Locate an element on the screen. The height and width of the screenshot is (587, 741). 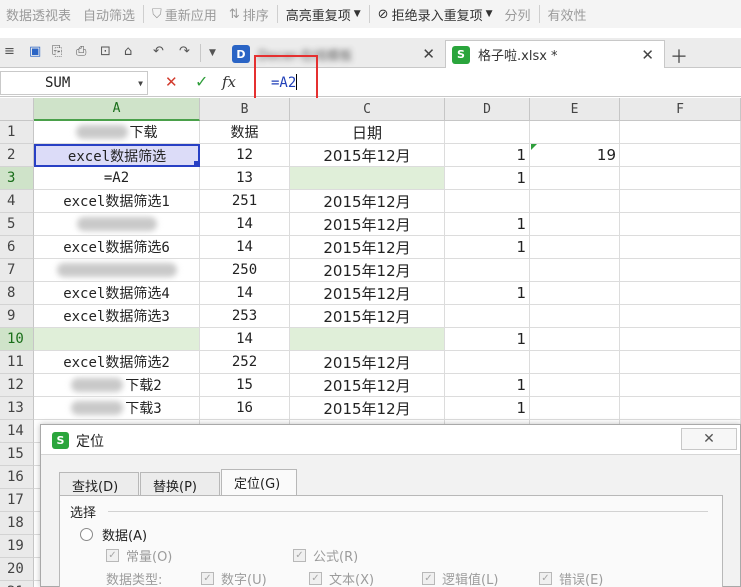
cell: 16 is located at coordinates (245, 408).